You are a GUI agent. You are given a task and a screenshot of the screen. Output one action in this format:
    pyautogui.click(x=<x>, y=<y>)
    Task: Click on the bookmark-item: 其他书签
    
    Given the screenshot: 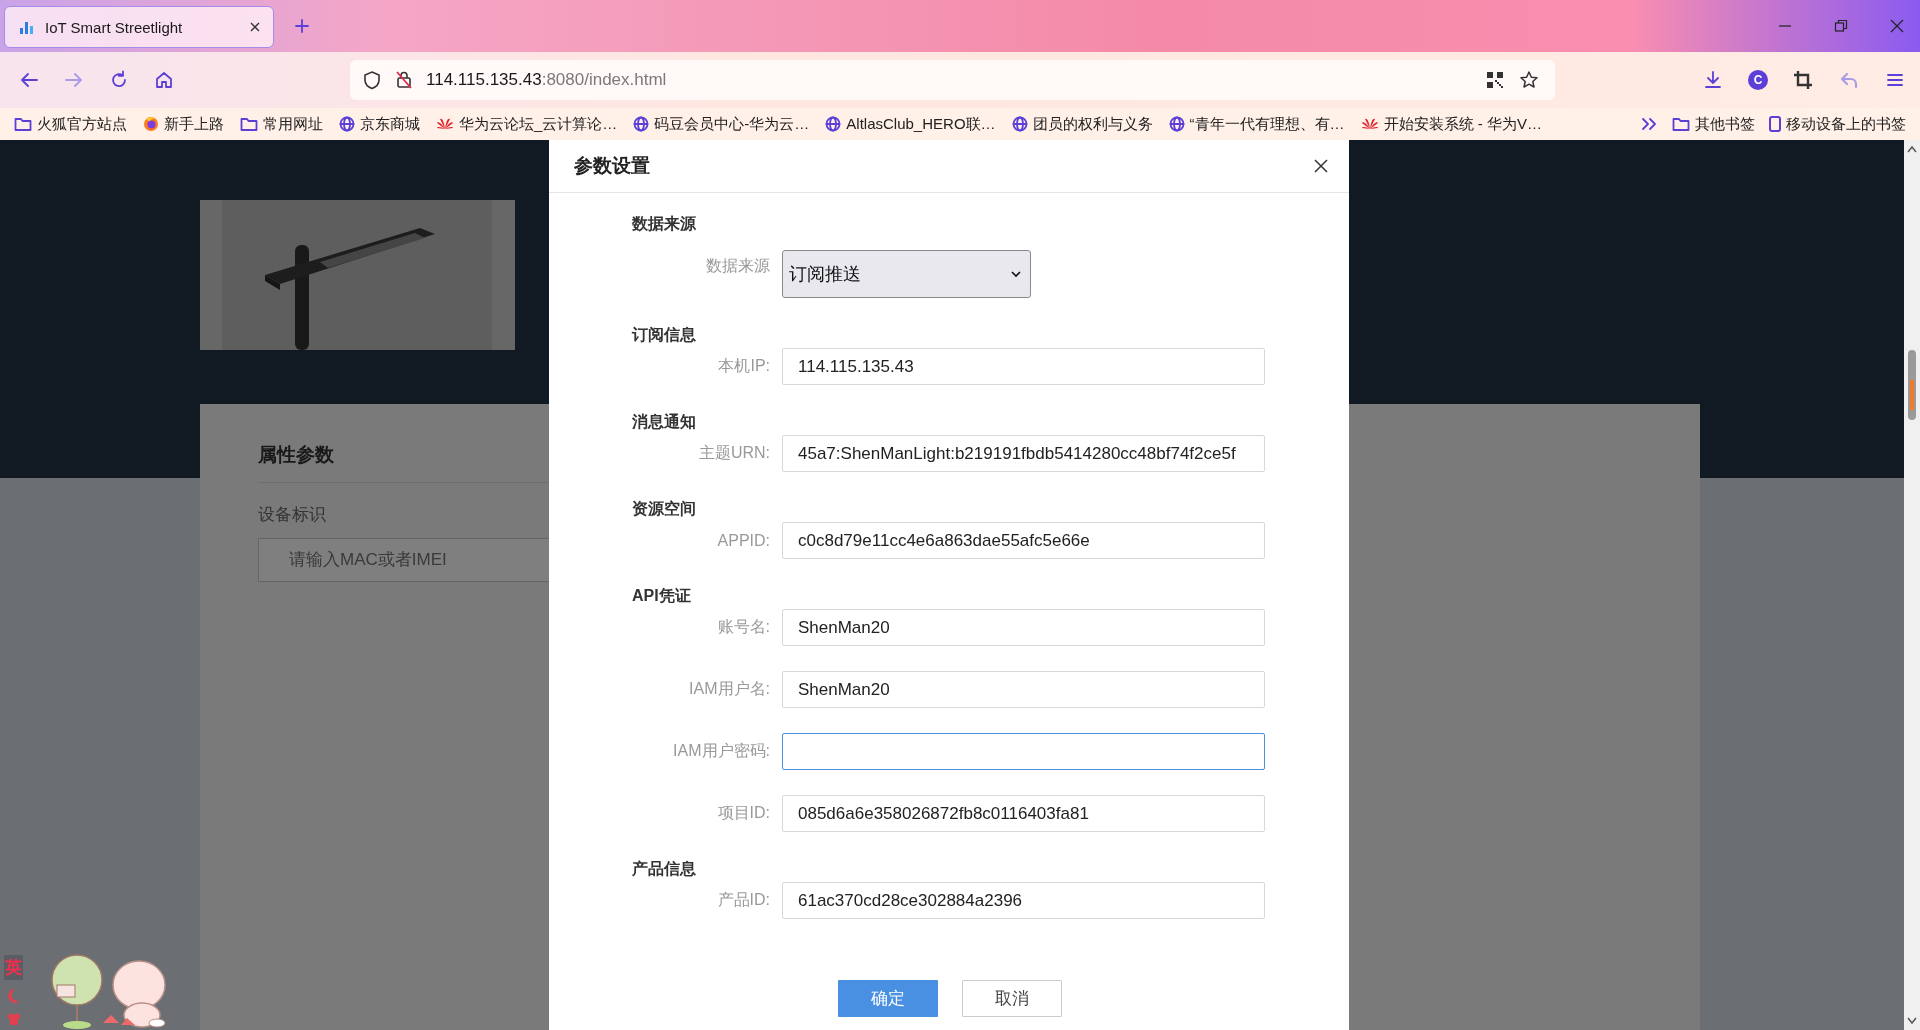 What is the action you would take?
    pyautogui.click(x=1713, y=124)
    